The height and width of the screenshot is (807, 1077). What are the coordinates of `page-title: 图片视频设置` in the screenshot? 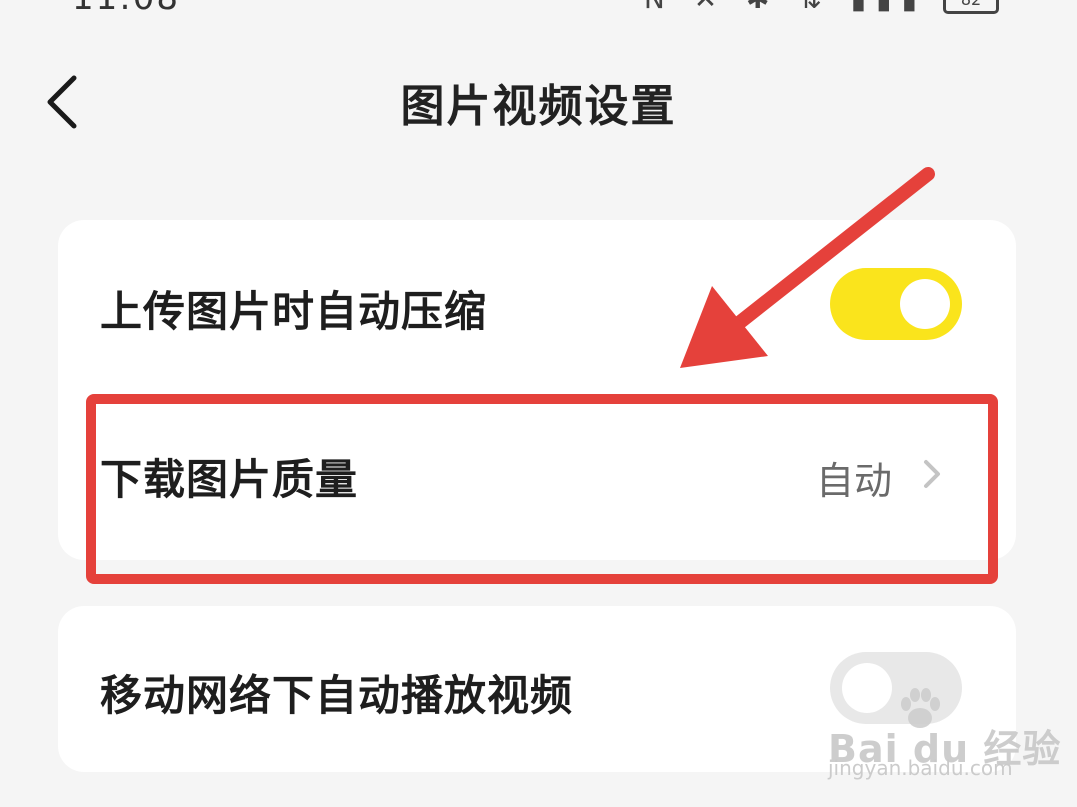 It's located at (538, 106).